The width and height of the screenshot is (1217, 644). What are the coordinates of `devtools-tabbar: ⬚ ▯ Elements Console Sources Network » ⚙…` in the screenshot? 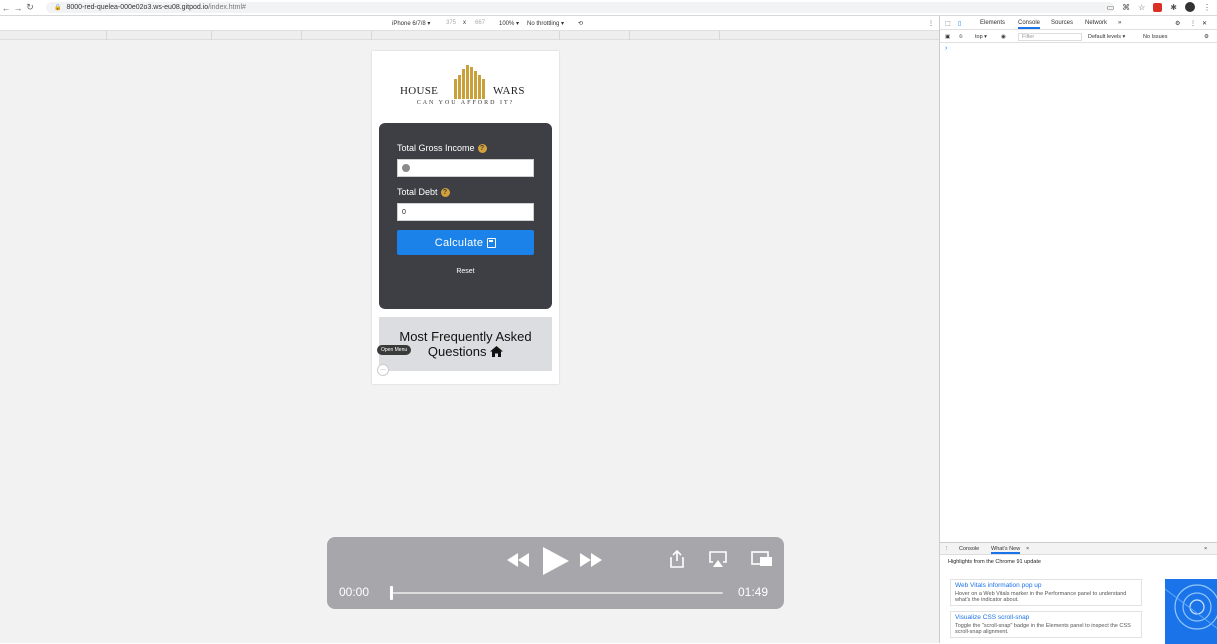 It's located at (1078, 23).